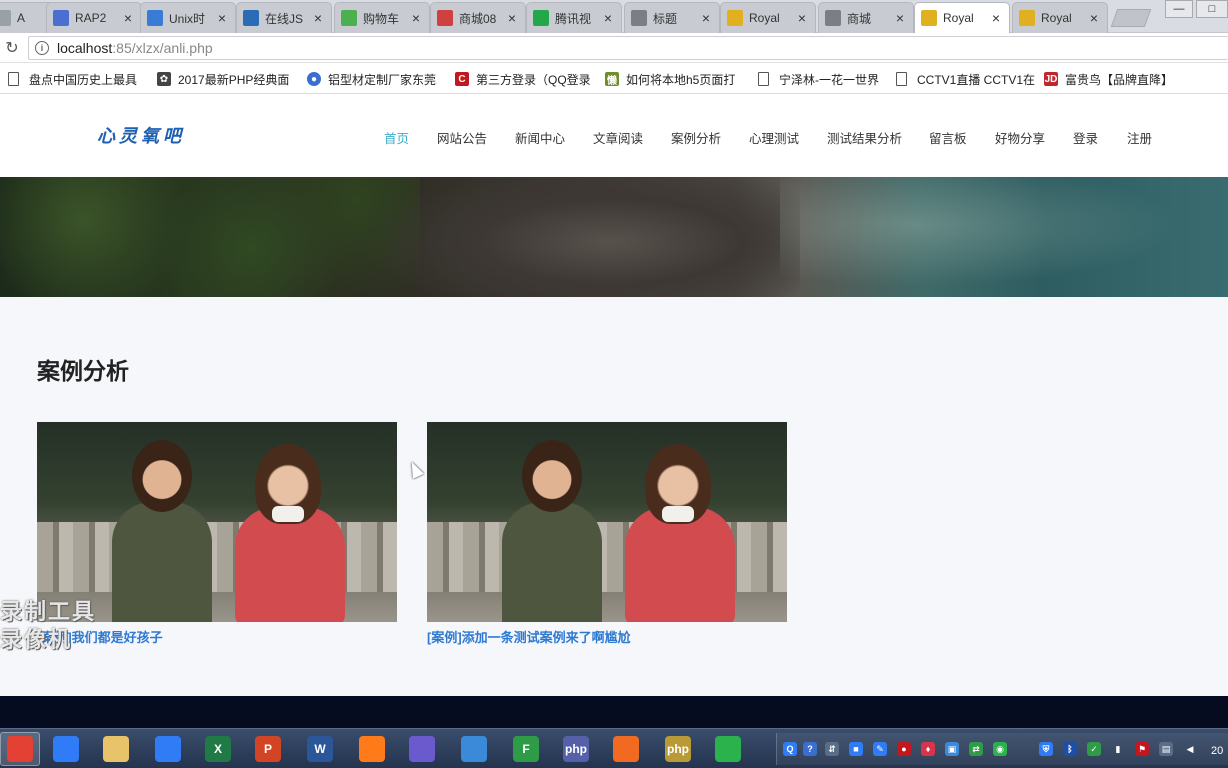 This screenshot has height=768, width=1228. I want to click on volume-icon: ◀, so click(1190, 749).